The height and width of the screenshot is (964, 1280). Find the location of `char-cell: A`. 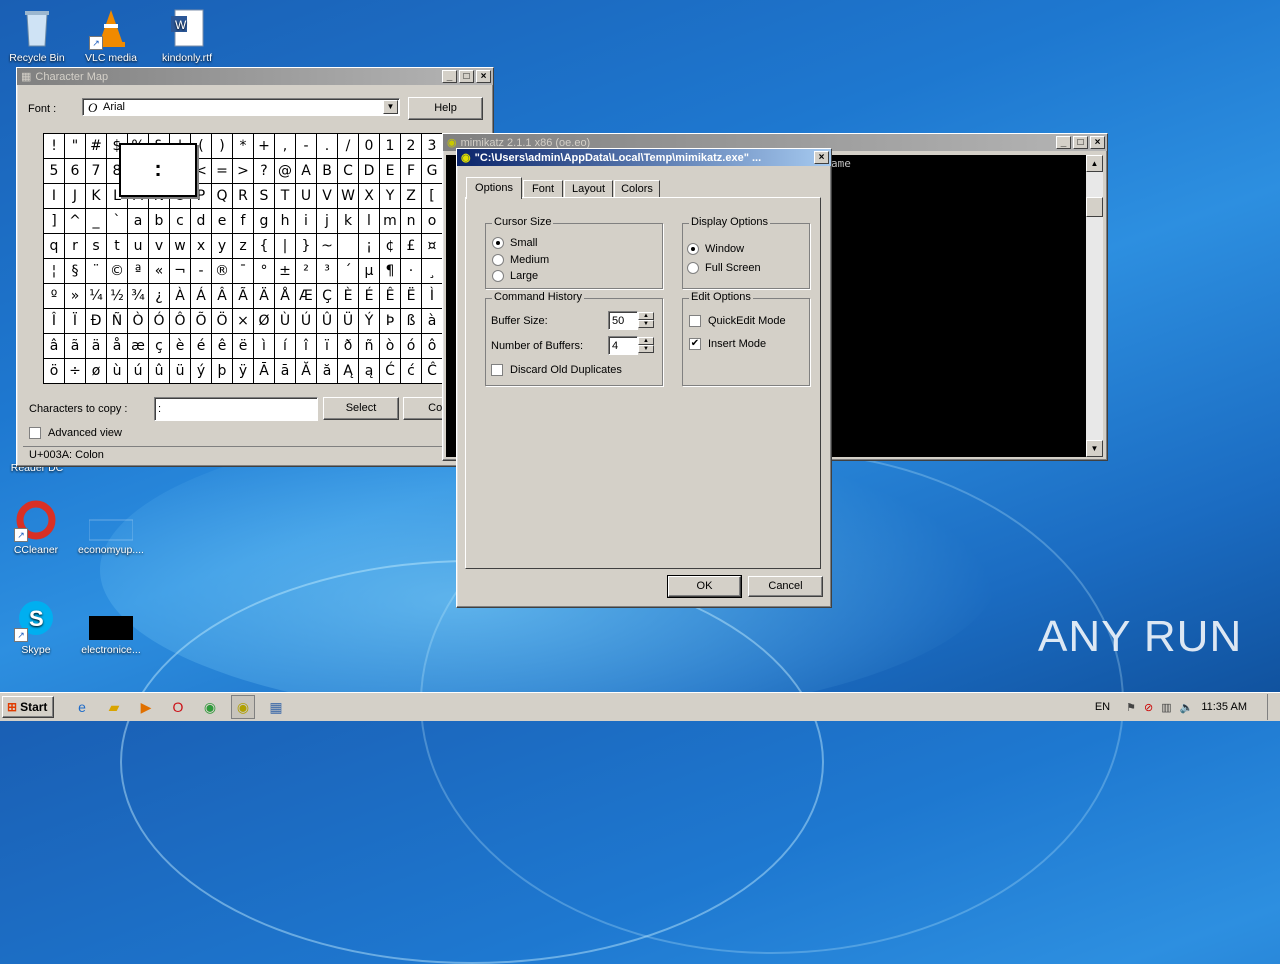

char-cell: A is located at coordinates (306, 171).